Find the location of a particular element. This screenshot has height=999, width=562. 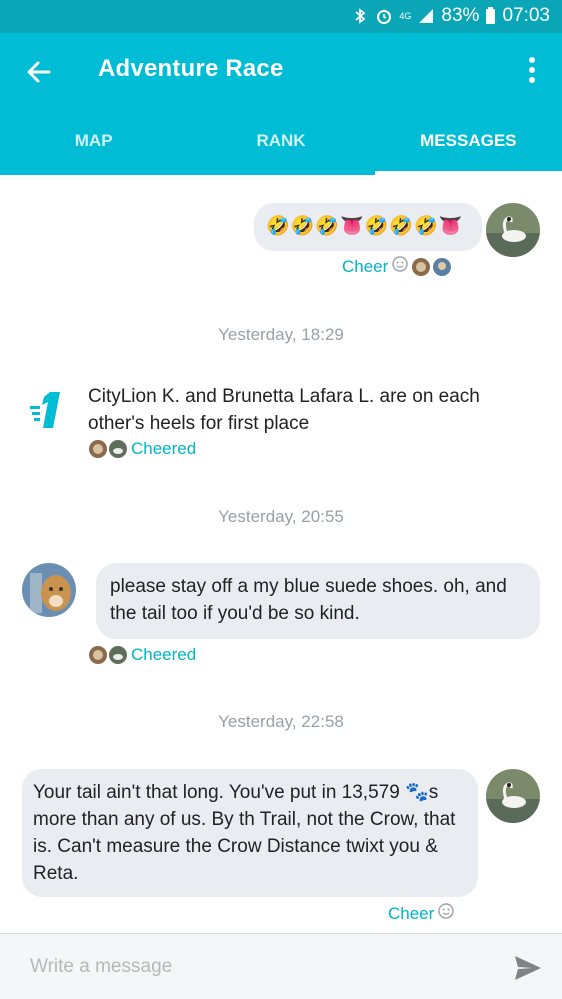

back-arrow-icon is located at coordinates (39, 72).